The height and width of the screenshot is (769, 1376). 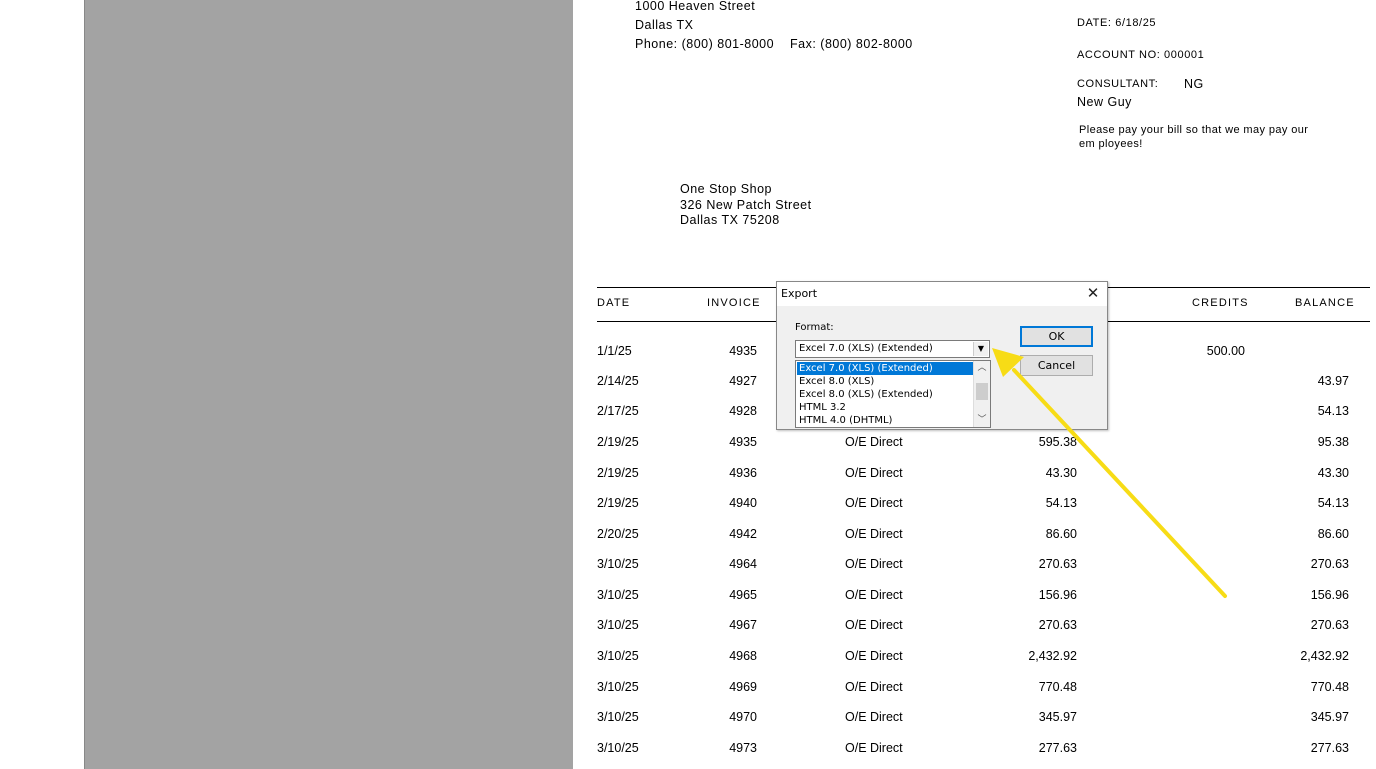 I want to click on format-option: Excel 8.0 (XLS) (Extended), so click(x=886, y=394).